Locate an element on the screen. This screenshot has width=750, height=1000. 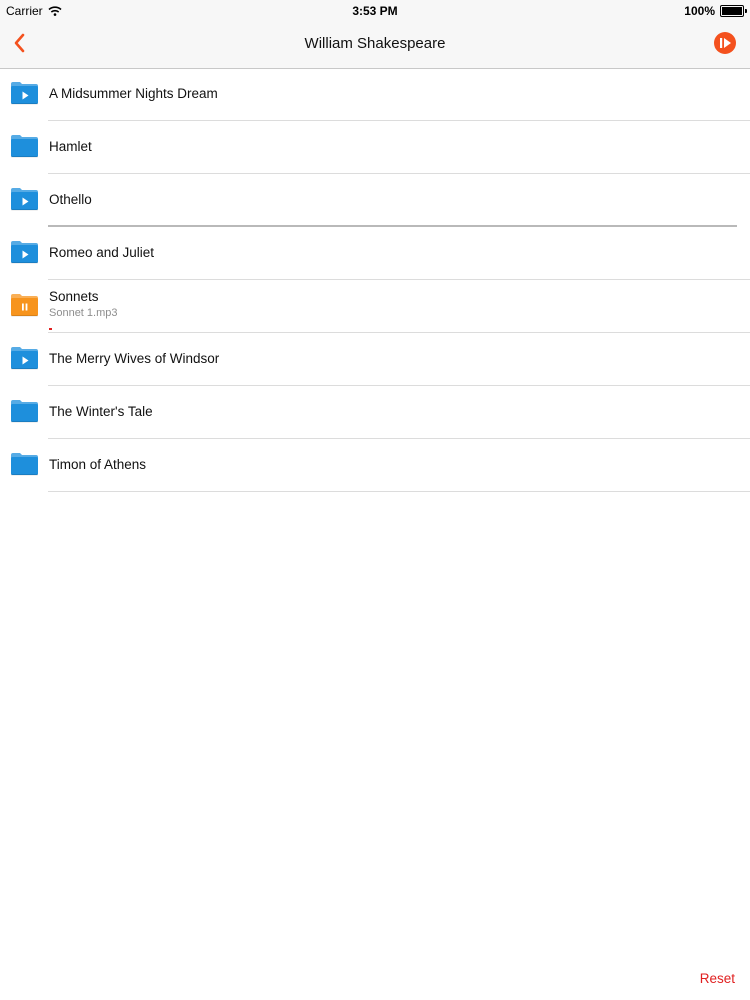
list-item-title: Romeo and Juliet is located at coordinates (102, 252).